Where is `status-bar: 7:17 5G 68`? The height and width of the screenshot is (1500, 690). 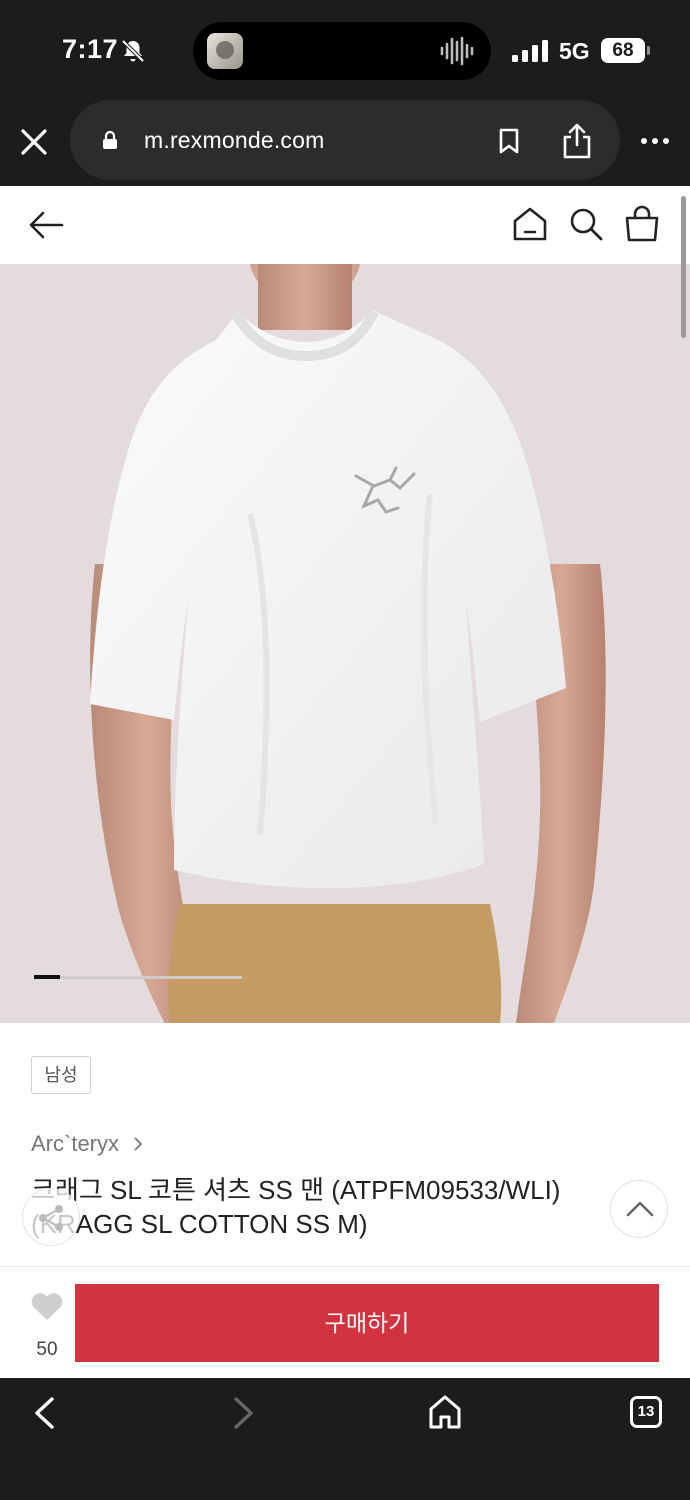 status-bar: 7:17 5G 68 is located at coordinates (345, 50).